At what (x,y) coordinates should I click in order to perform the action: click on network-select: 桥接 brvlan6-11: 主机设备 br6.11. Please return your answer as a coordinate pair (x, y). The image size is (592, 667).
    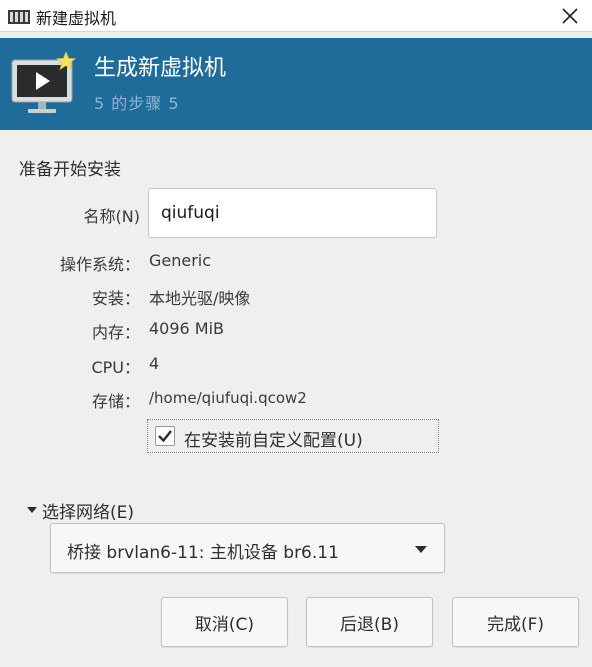
    Looking at the image, I should click on (247, 548).